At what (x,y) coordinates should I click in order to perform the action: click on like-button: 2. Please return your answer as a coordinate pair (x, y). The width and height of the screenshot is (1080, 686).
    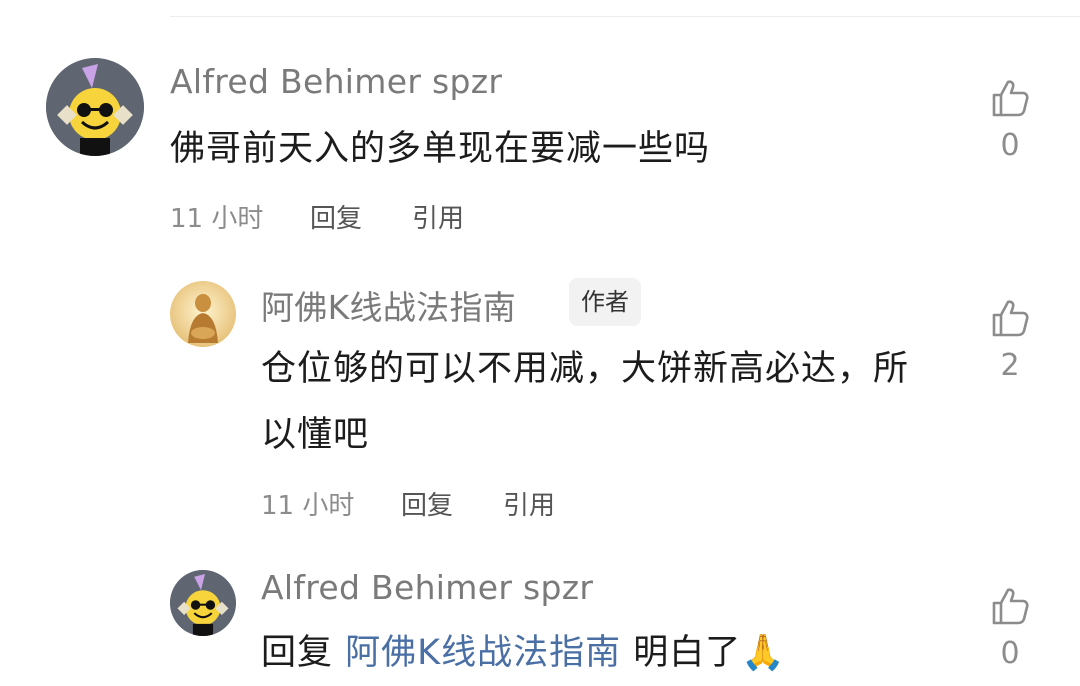
    Looking at the image, I should click on (1010, 340).